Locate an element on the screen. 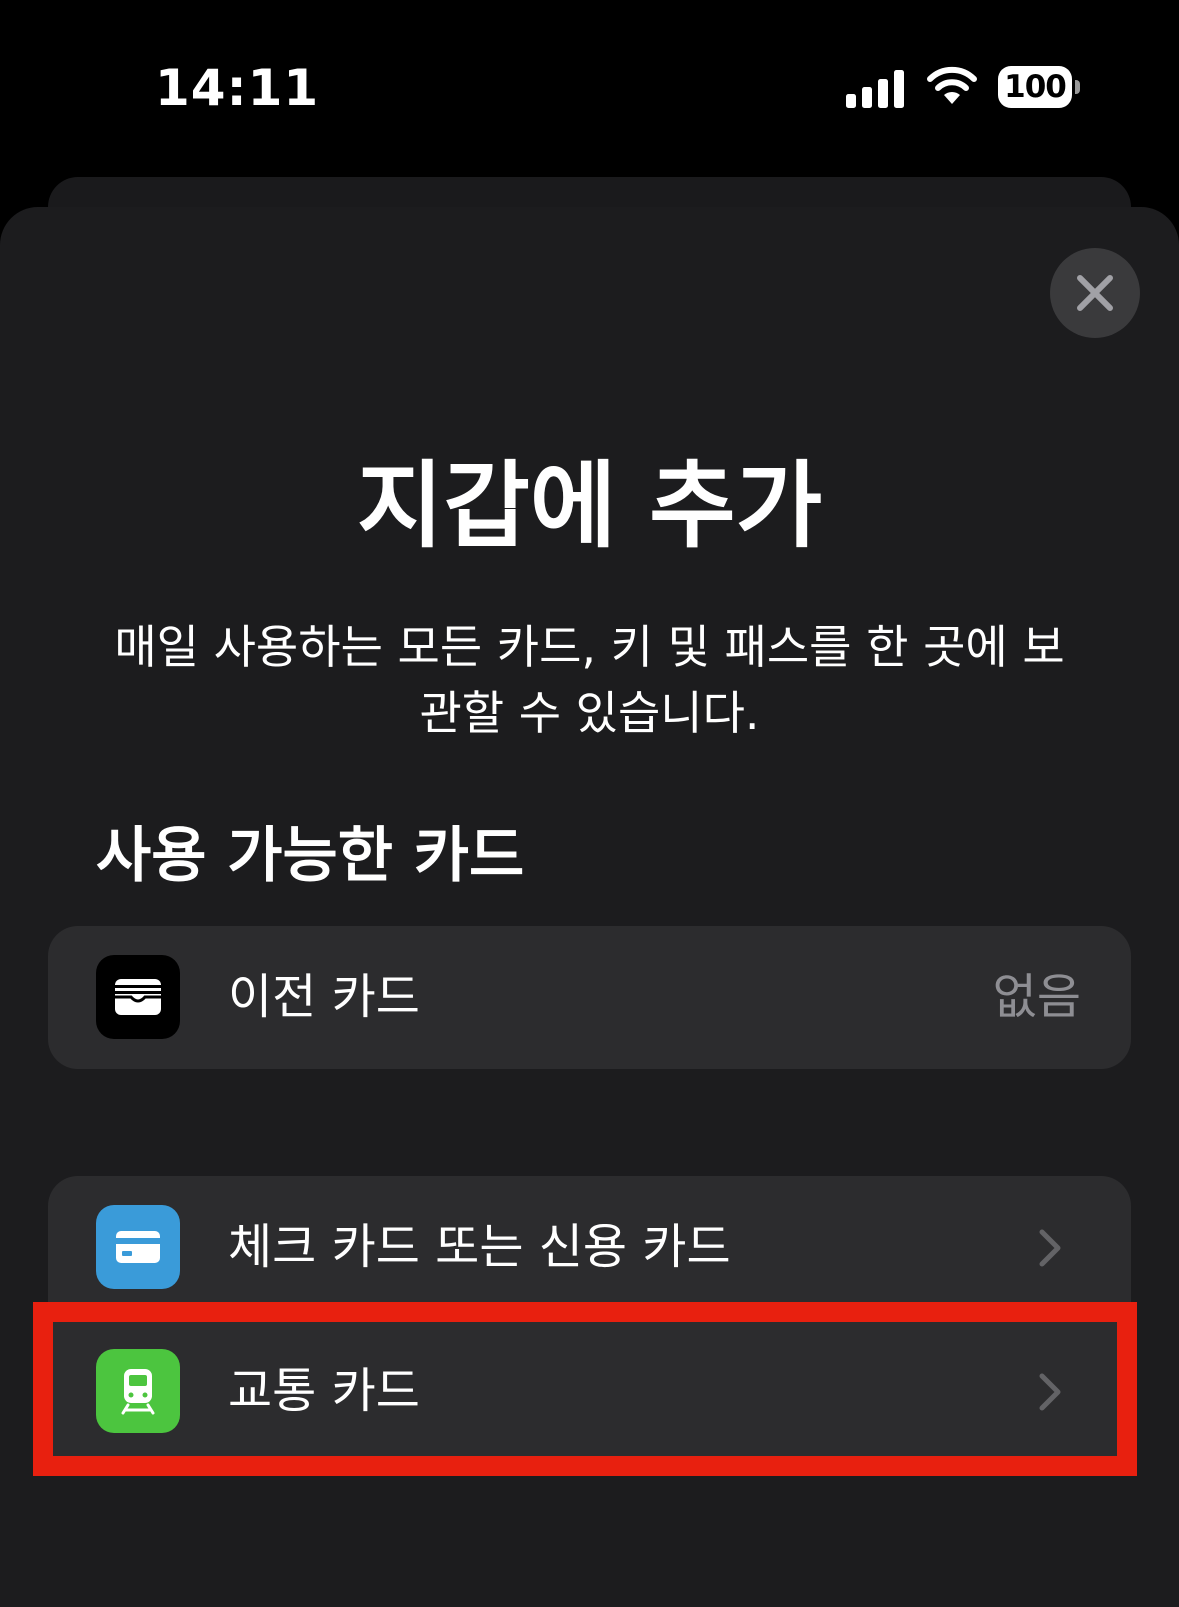 This screenshot has width=1179, height=1607. cellular-signal-icon is located at coordinates (875, 89).